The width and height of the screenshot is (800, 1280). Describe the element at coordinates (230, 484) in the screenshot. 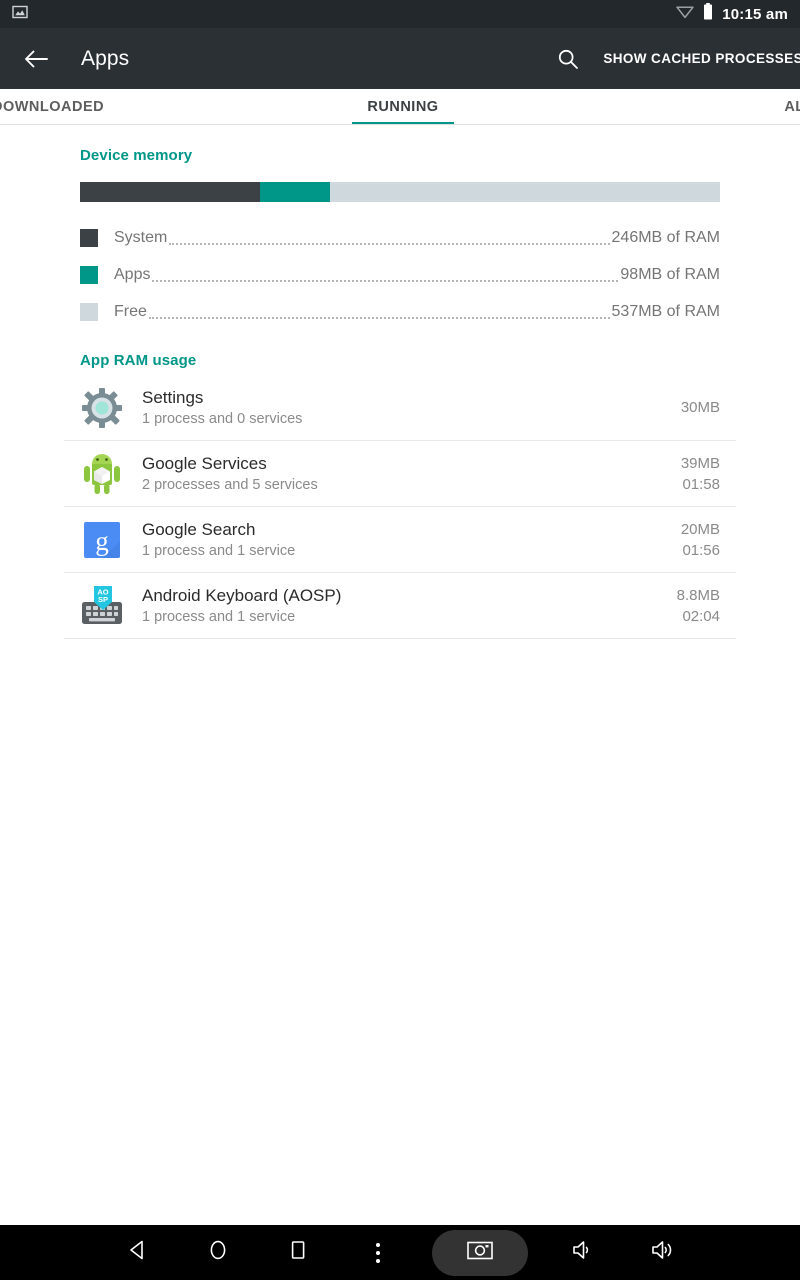

I see `app-subtitle: 2 processes and 5 services` at that location.